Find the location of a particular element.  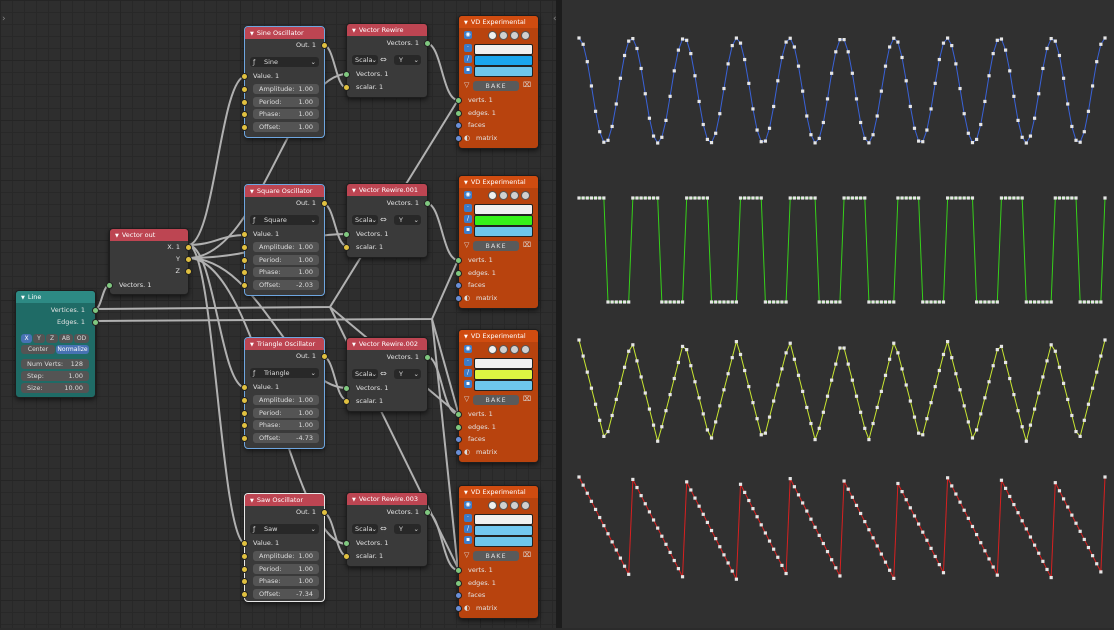

mode-dropdown: ƒ Triangle ⌄ is located at coordinates (284, 373).